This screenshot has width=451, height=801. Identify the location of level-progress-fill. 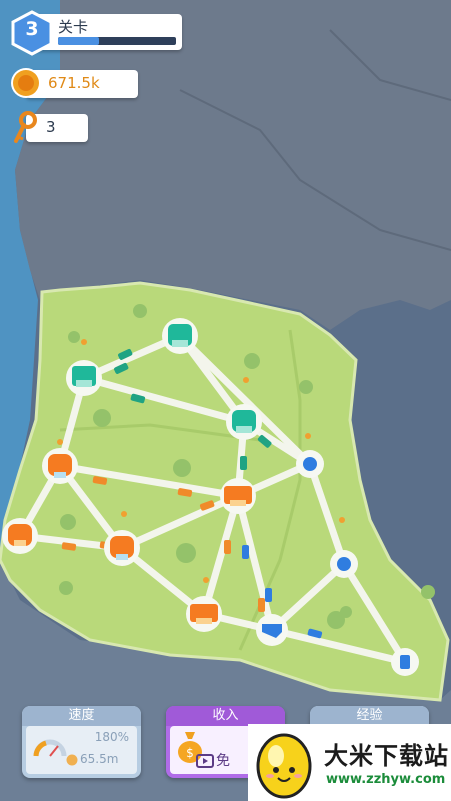
(79, 41).